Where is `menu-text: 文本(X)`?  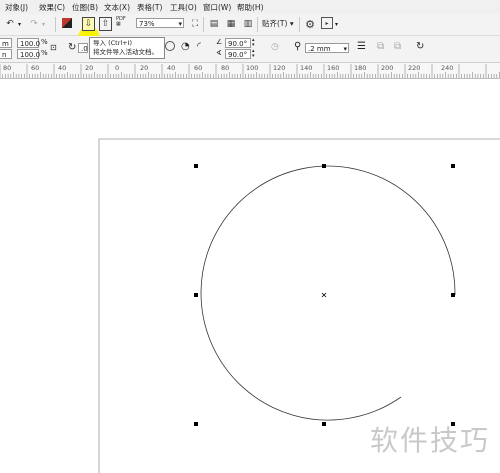
menu-text: 文本(X) is located at coordinates (117, 7).